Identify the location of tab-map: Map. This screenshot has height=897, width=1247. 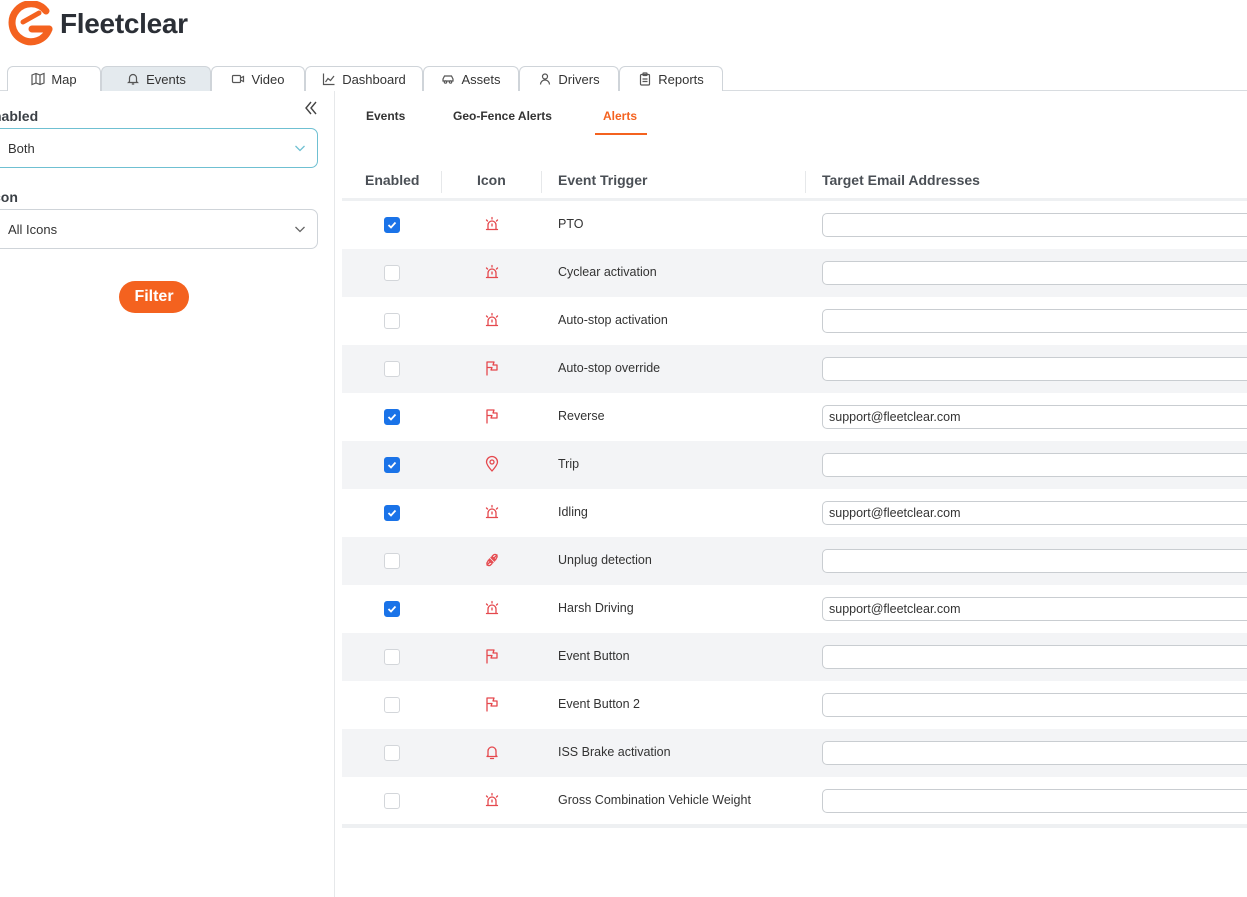
(54, 78).